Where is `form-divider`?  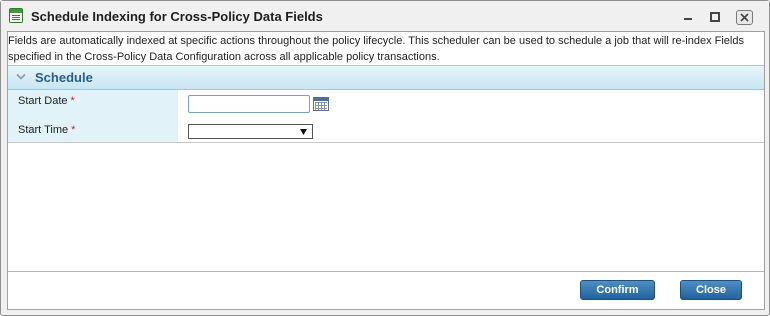
form-divider is located at coordinates (386, 142).